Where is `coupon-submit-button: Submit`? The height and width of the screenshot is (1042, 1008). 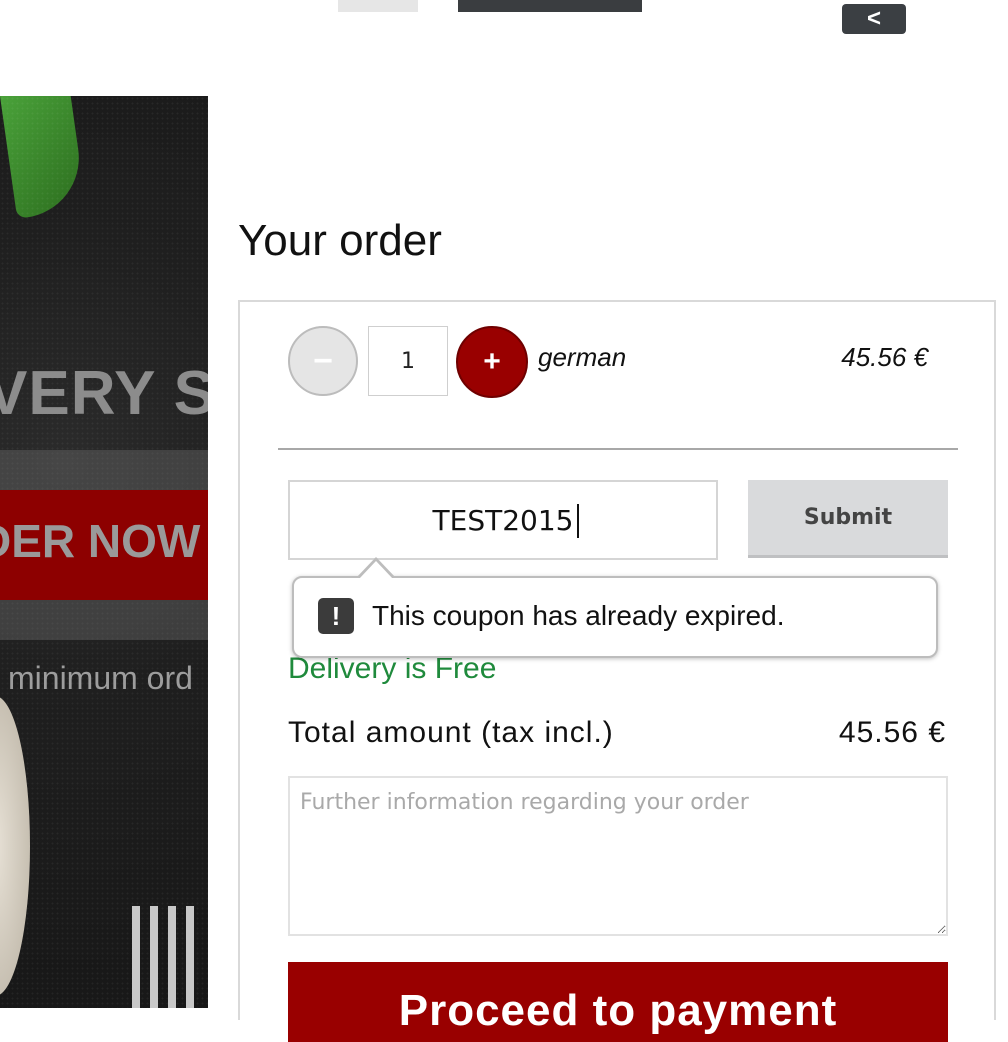 coupon-submit-button: Submit is located at coordinates (848, 519).